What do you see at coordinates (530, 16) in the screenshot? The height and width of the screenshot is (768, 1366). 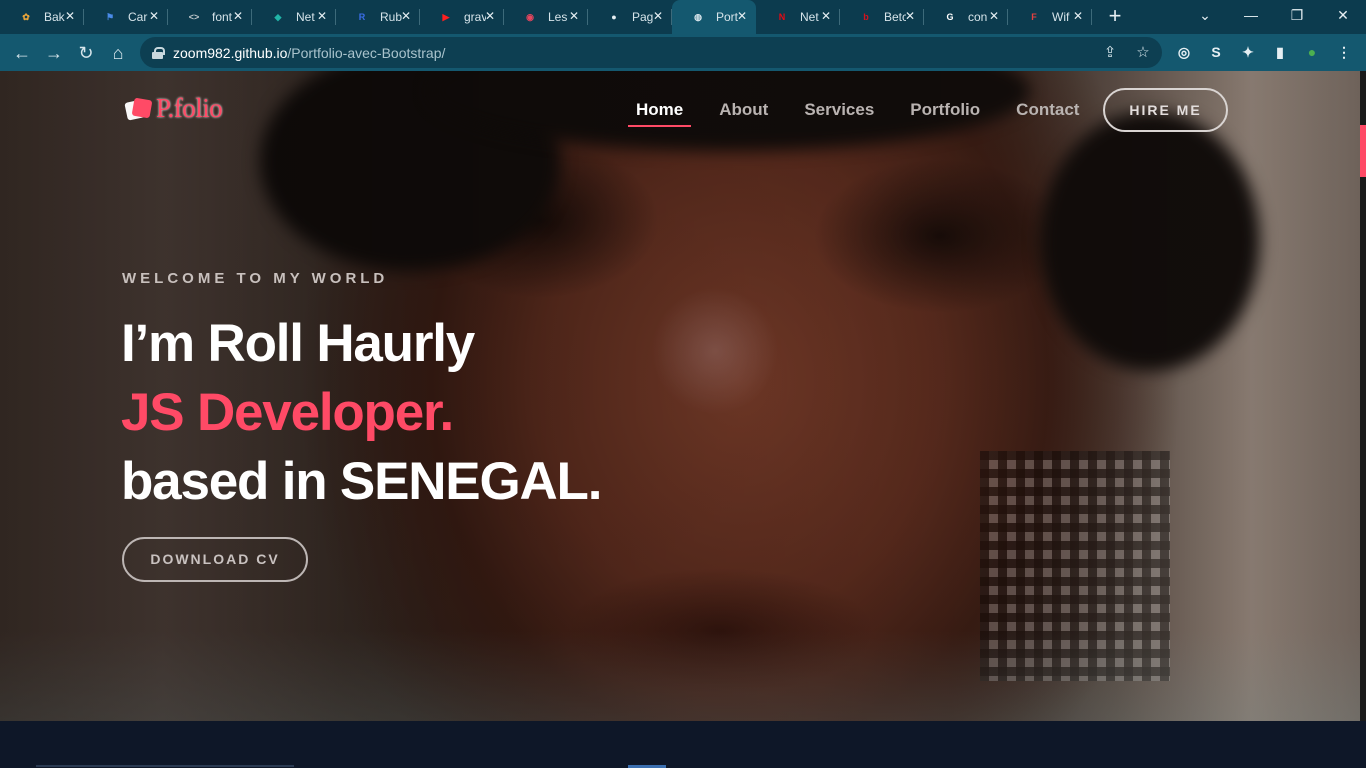 I see `recording-icon: ◉` at bounding box center [530, 16].